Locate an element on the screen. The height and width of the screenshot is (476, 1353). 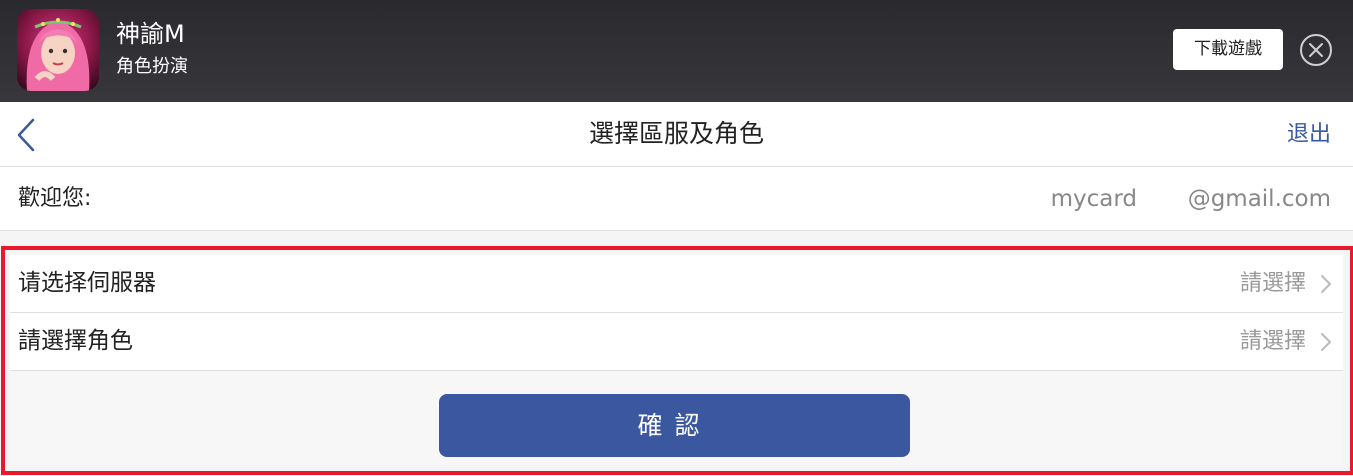
page-title: 選擇區服及角色 is located at coordinates (676, 133).